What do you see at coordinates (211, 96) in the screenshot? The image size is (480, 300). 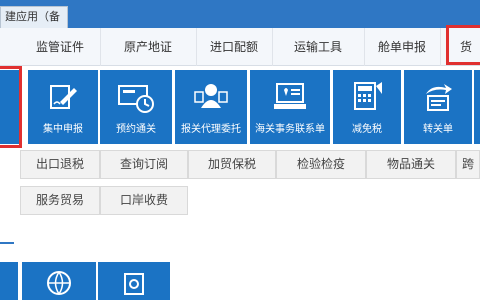 I see `agent-delegation-icon` at bounding box center [211, 96].